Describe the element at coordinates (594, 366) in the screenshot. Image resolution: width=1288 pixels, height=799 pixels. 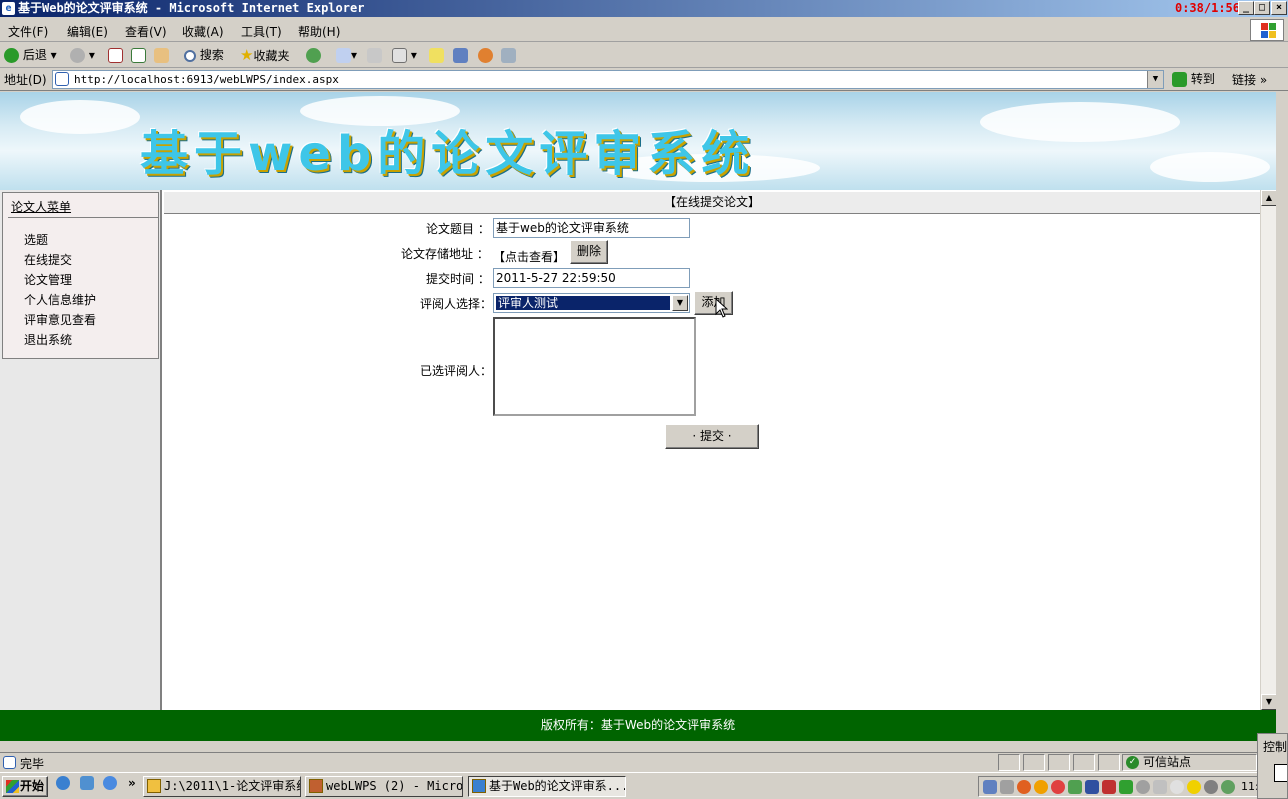
I see `selected-reviewers-list` at that location.